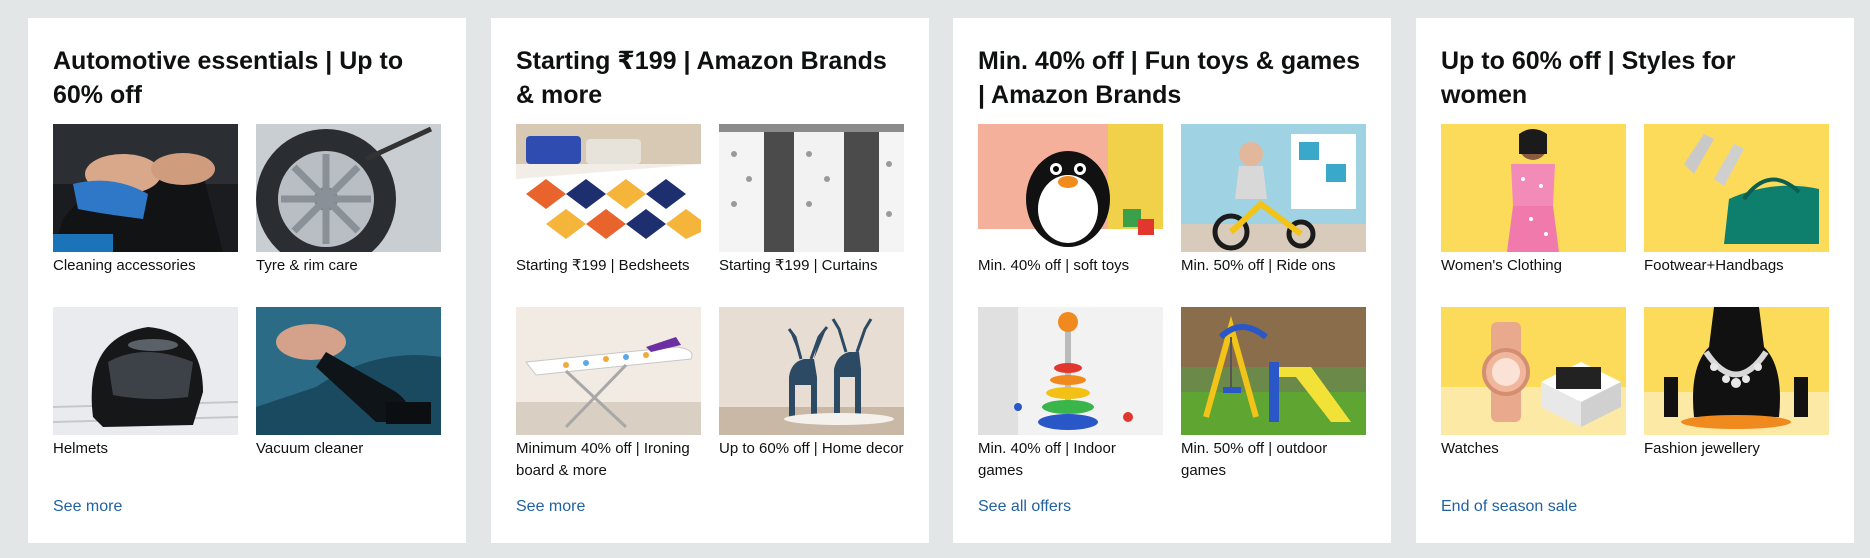  What do you see at coordinates (1070, 371) in the screenshot?
I see `stacking-toy-image` at bounding box center [1070, 371].